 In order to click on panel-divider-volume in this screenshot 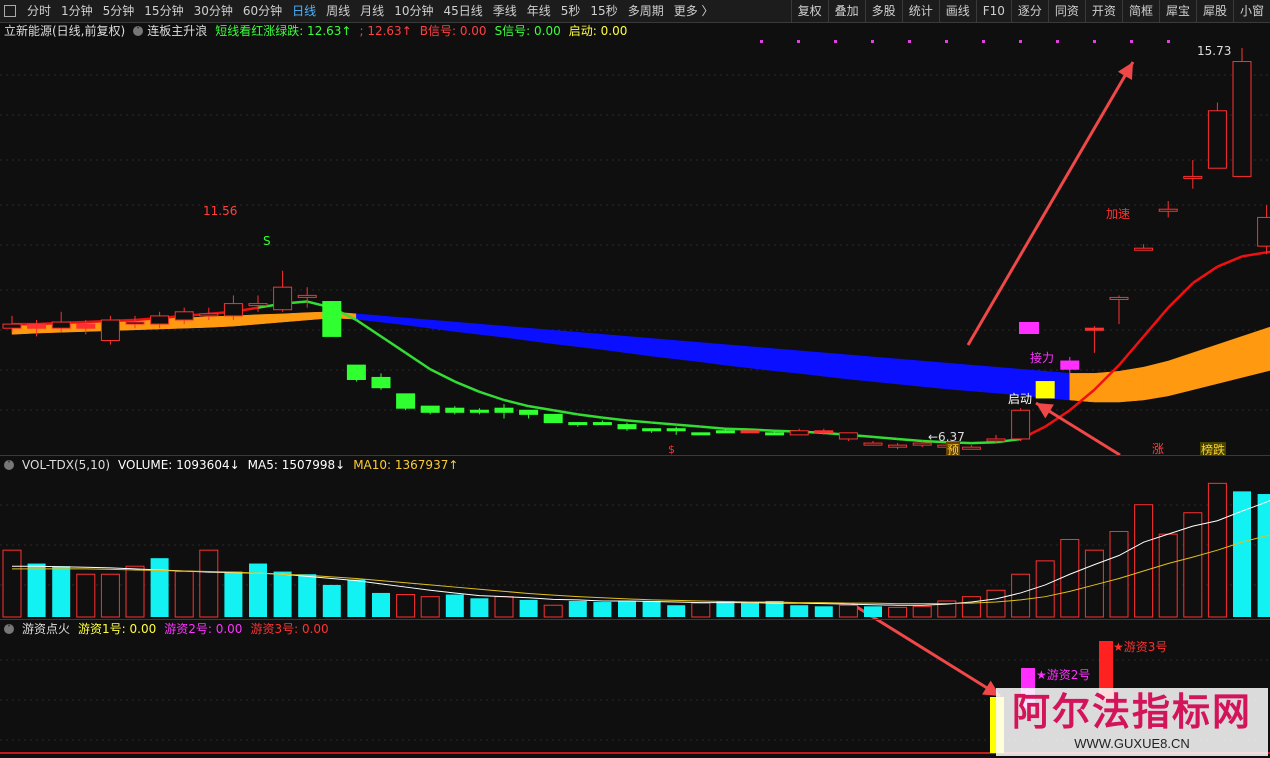, I will do `click(635, 619)`.